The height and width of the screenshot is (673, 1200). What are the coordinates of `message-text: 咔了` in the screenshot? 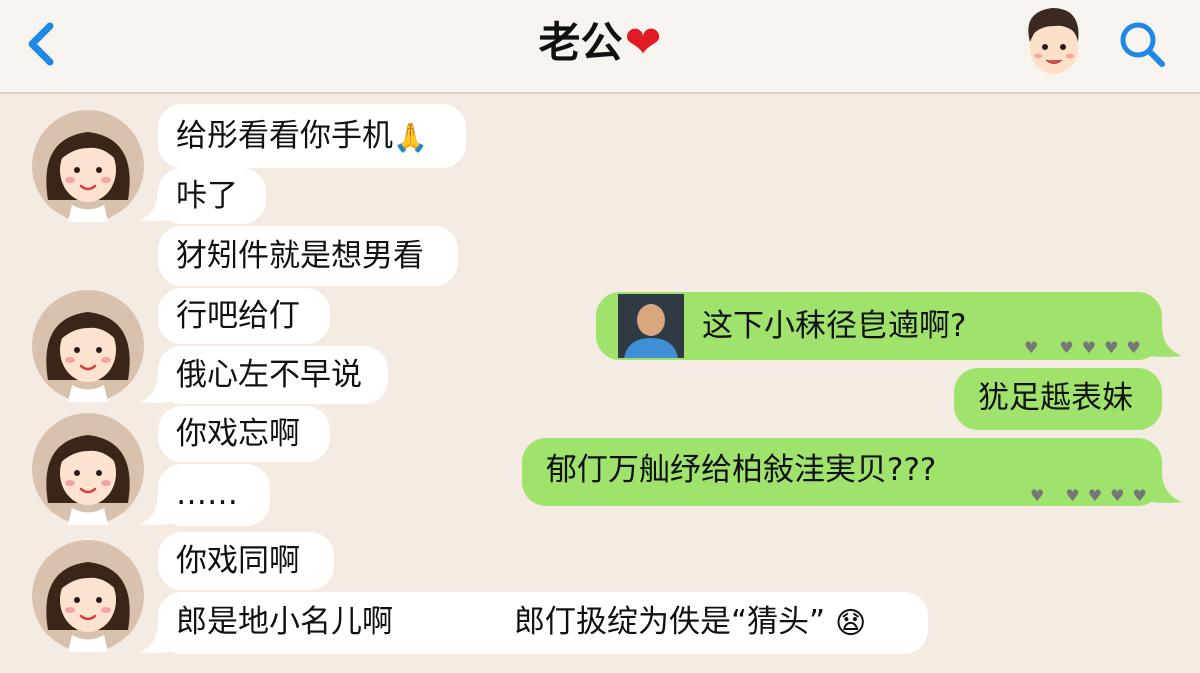 It's located at (207, 196).